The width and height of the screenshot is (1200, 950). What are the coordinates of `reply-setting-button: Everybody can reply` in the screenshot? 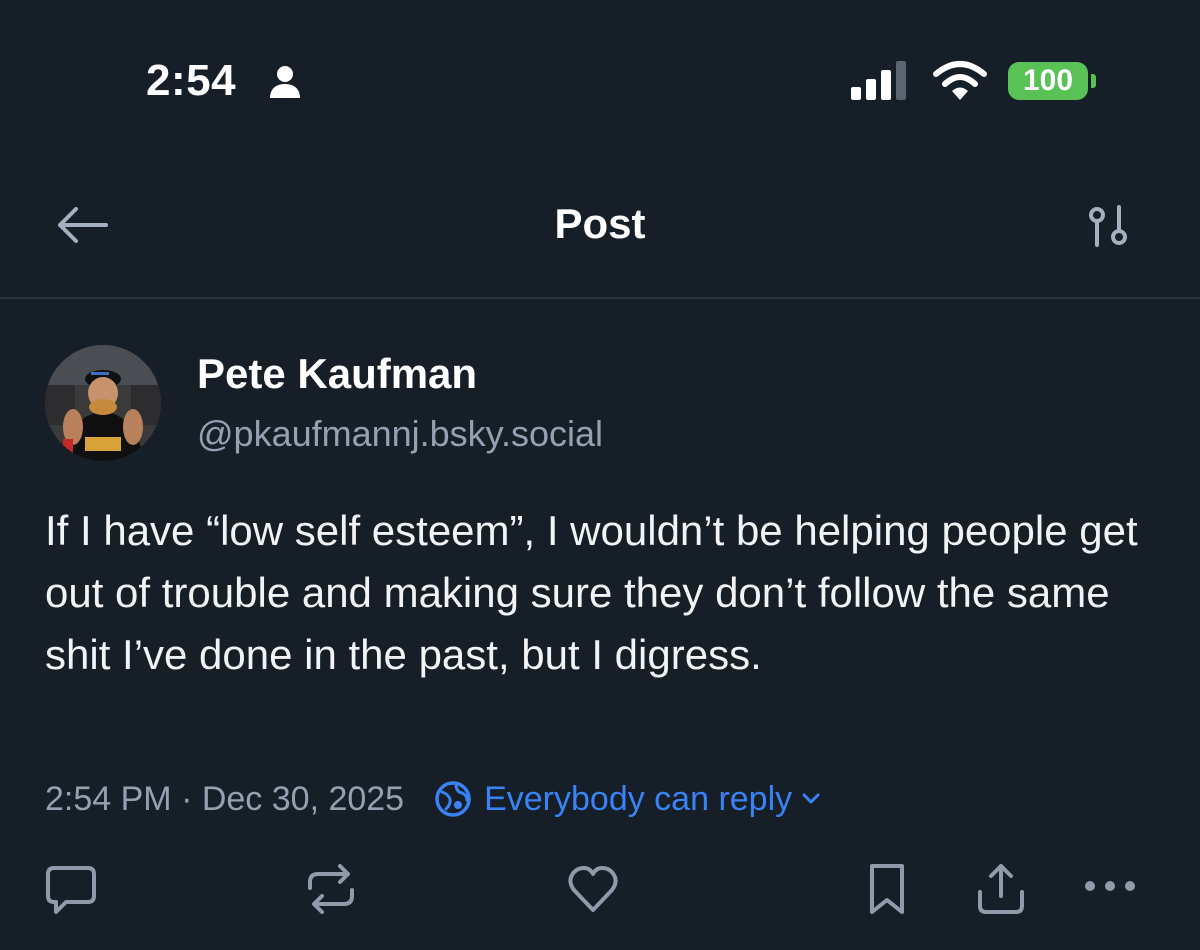 It's located at (627, 799).